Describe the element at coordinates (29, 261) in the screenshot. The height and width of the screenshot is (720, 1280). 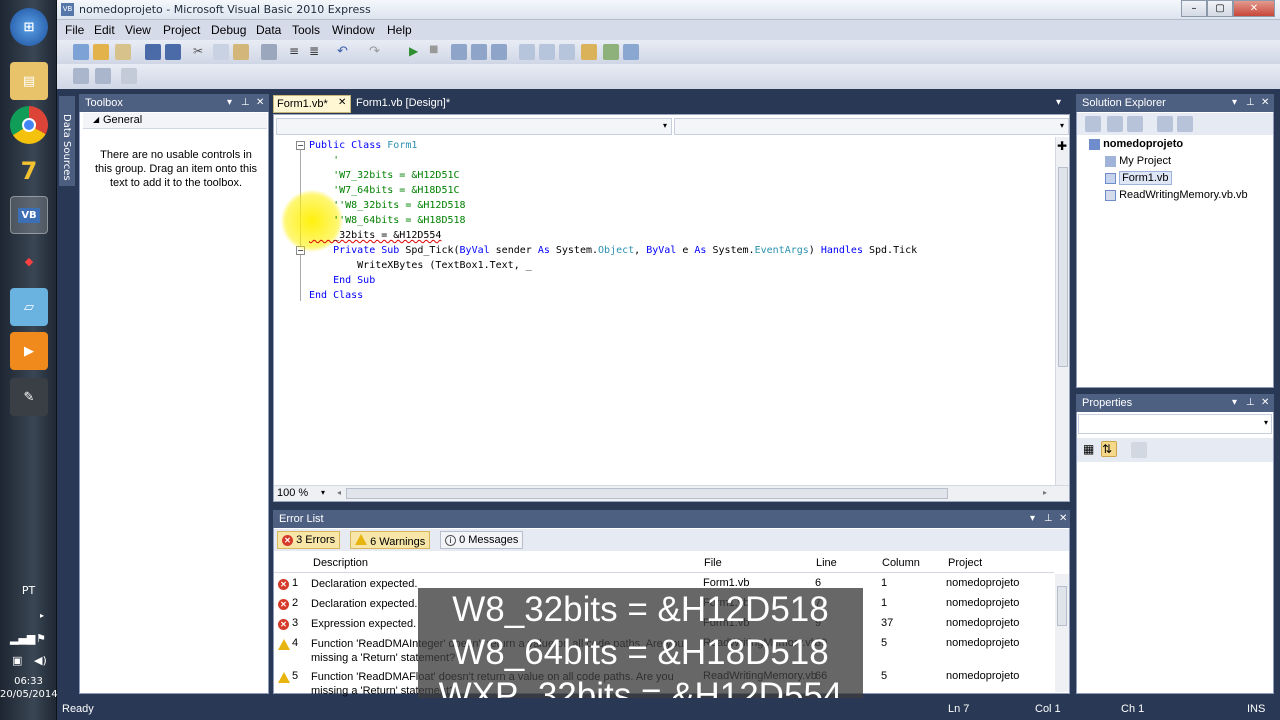
I see `app-icon: ◆` at that location.